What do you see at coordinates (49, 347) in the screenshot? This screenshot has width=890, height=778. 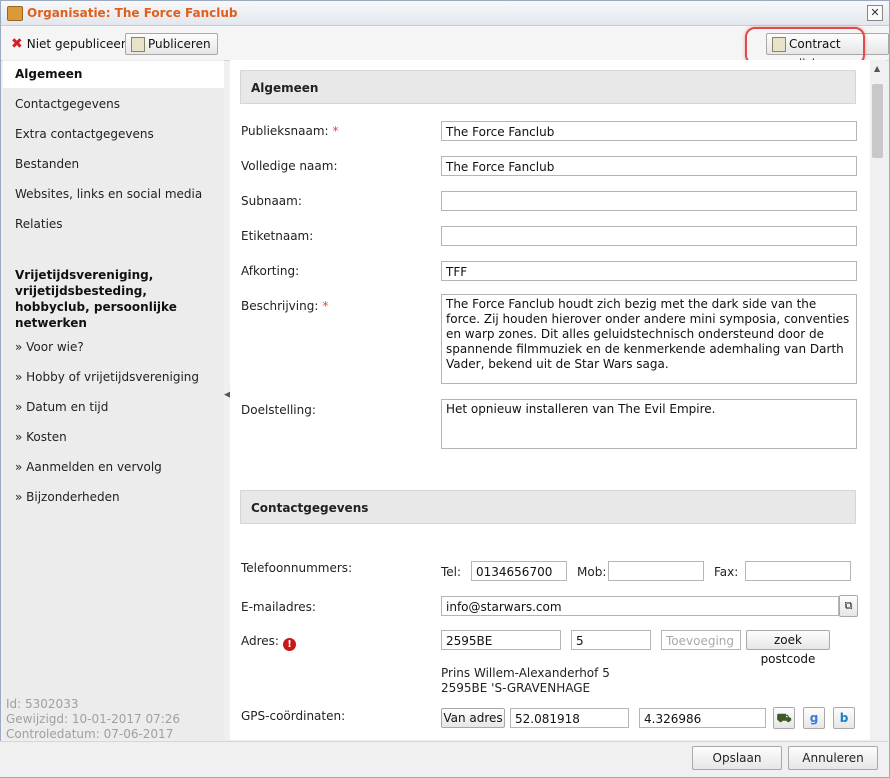 I see `sidebar-item-voor-wie: » Voor wie?` at bounding box center [49, 347].